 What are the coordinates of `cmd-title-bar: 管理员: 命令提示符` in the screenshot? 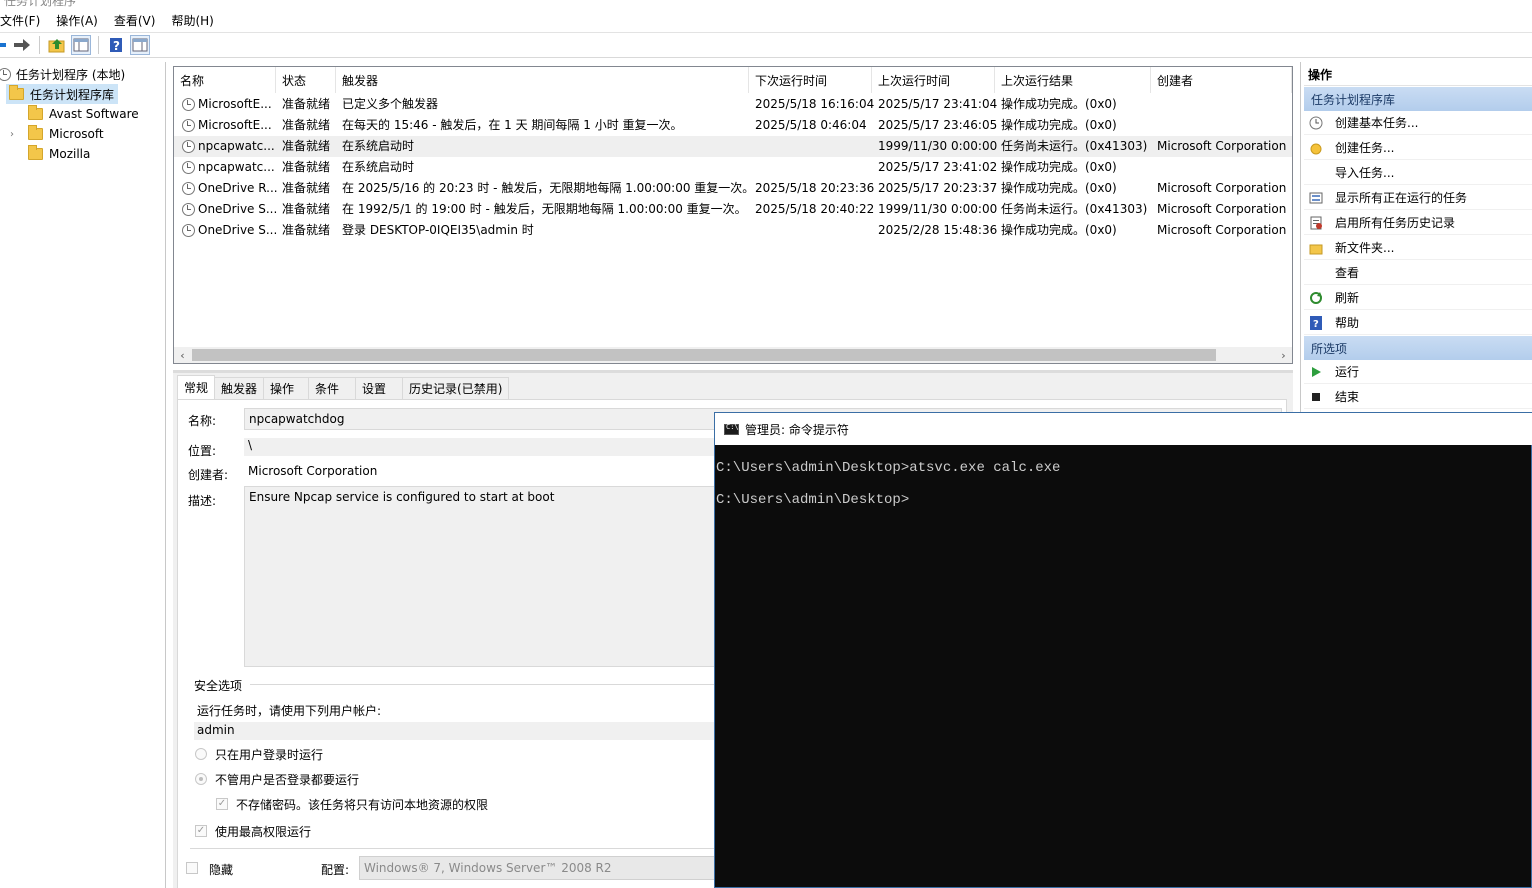 It's located at (1123, 429).